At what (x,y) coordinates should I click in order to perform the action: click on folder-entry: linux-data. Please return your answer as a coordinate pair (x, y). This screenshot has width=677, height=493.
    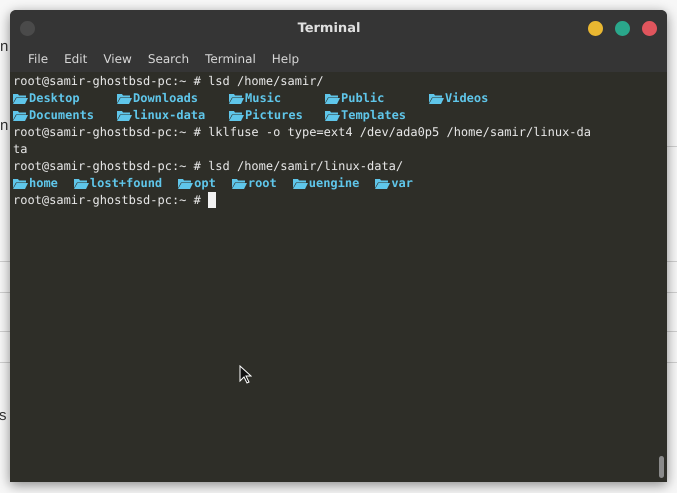
    Looking at the image, I should click on (173, 115).